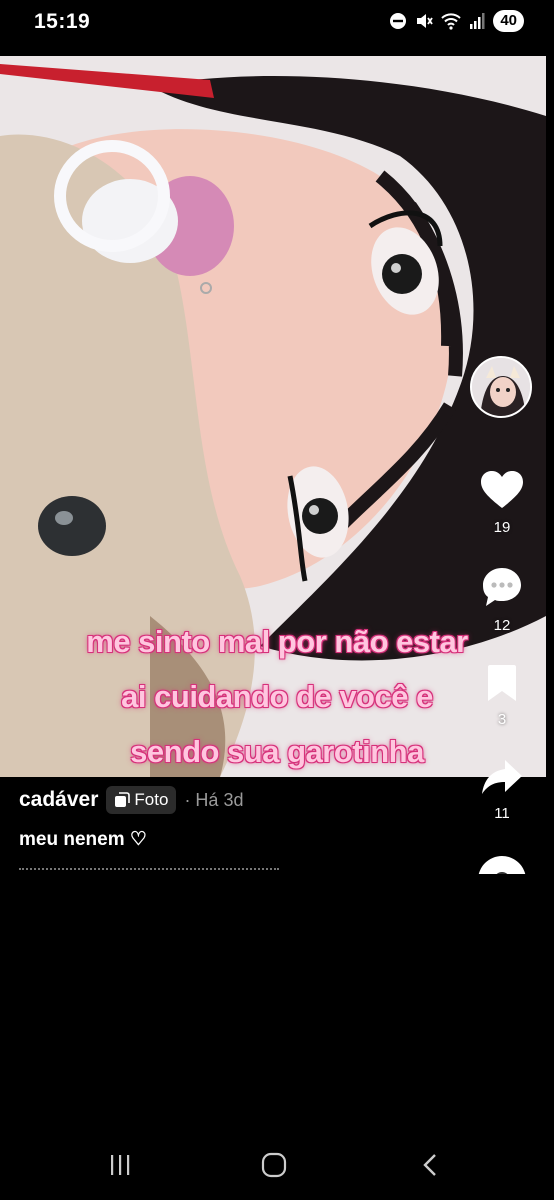 The height and width of the screenshot is (1200, 554). I want to click on home-icon, so click(274, 1165).